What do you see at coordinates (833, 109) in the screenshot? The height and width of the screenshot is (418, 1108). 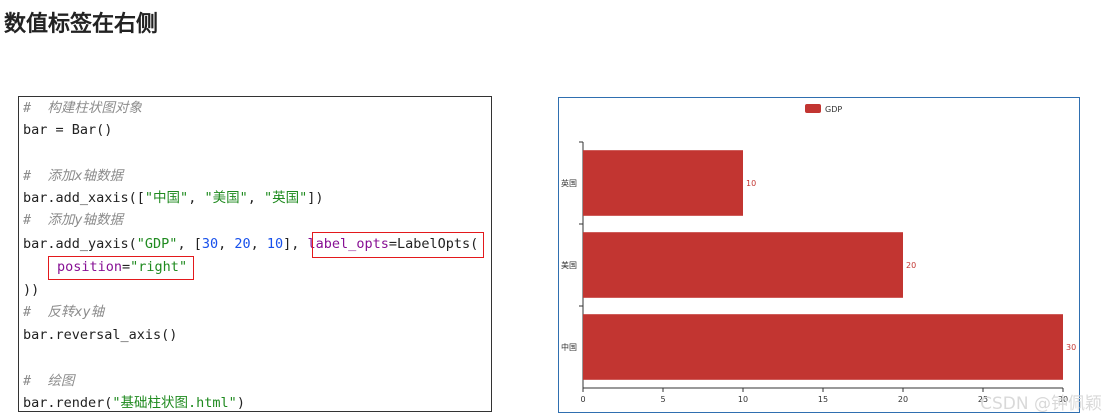 I see `legend-label: GDP` at bounding box center [833, 109].